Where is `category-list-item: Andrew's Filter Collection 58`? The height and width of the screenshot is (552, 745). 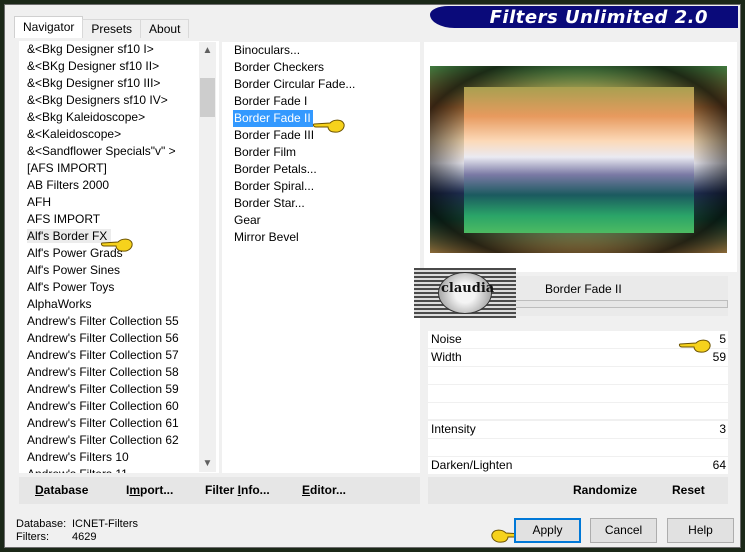
category-list-item: Andrew's Filter Collection 58 is located at coordinates (119, 372).